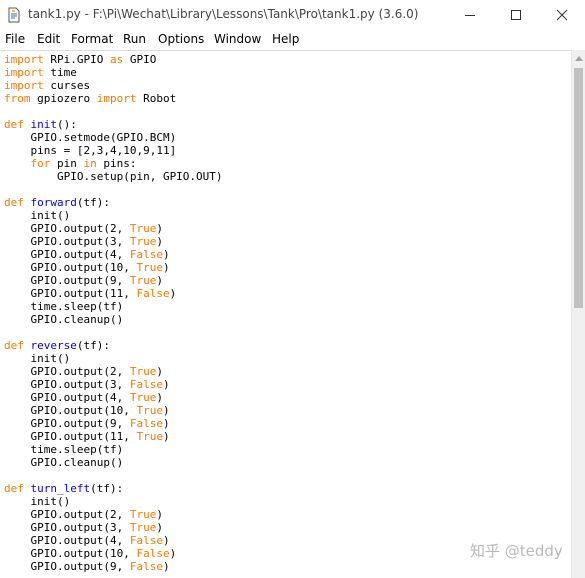 The image size is (585, 578). Describe the element at coordinates (90, 137) in the screenshot. I see `code-line: GPIO.setmode(GPIO.BCM)` at that location.